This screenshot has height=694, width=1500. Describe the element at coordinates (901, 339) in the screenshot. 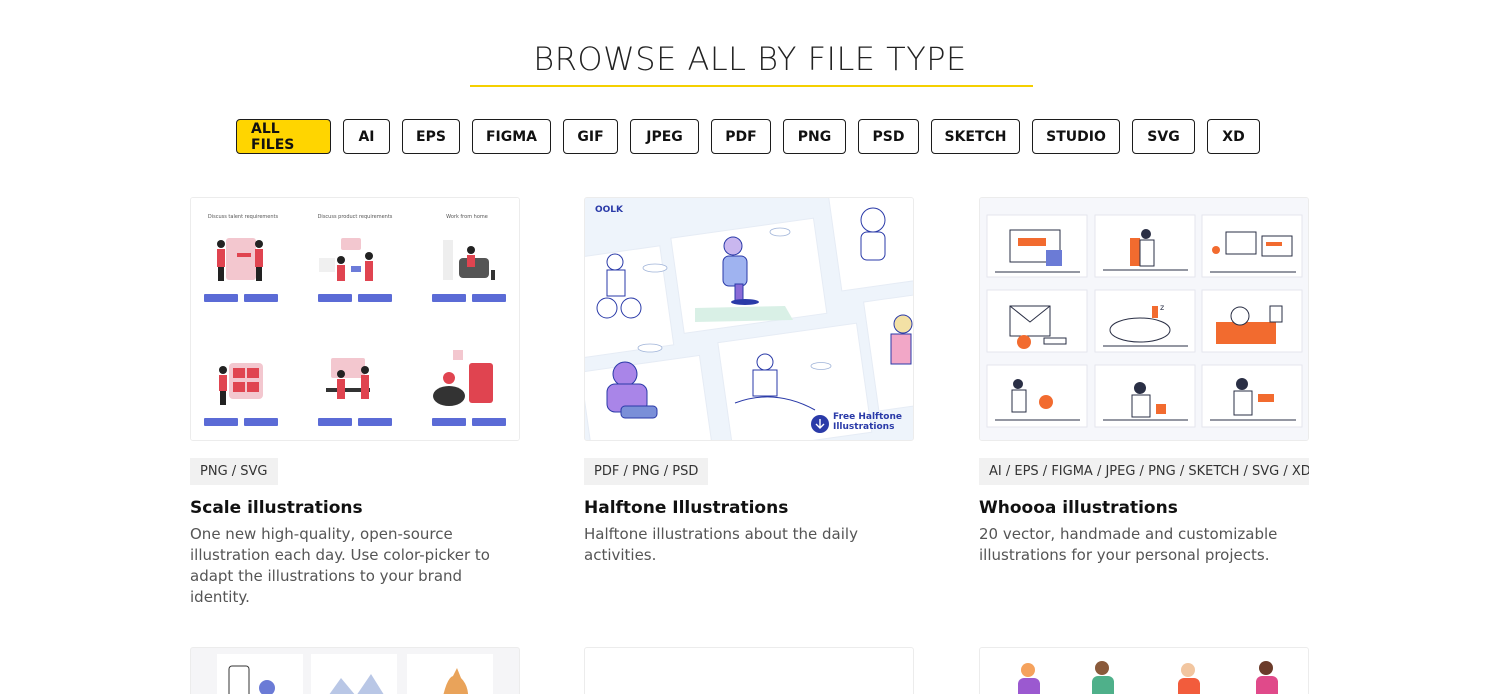

I see `reader-figure` at that location.